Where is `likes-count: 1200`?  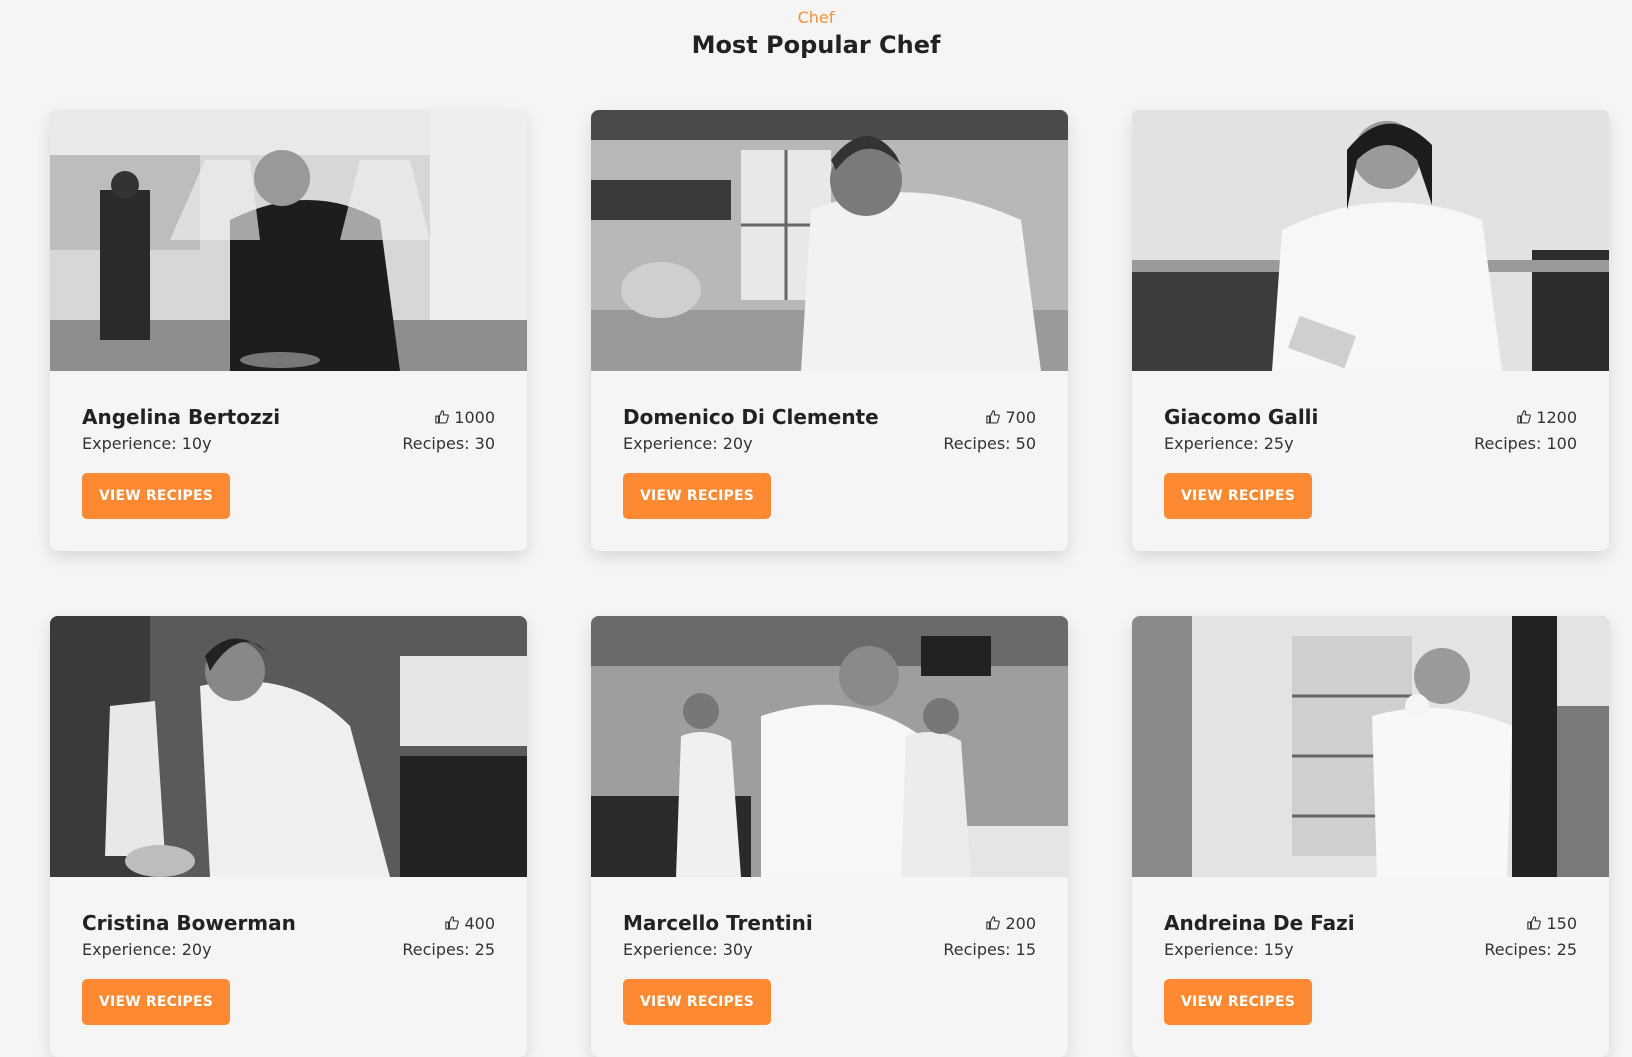 likes-count: 1200 is located at coordinates (1547, 417).